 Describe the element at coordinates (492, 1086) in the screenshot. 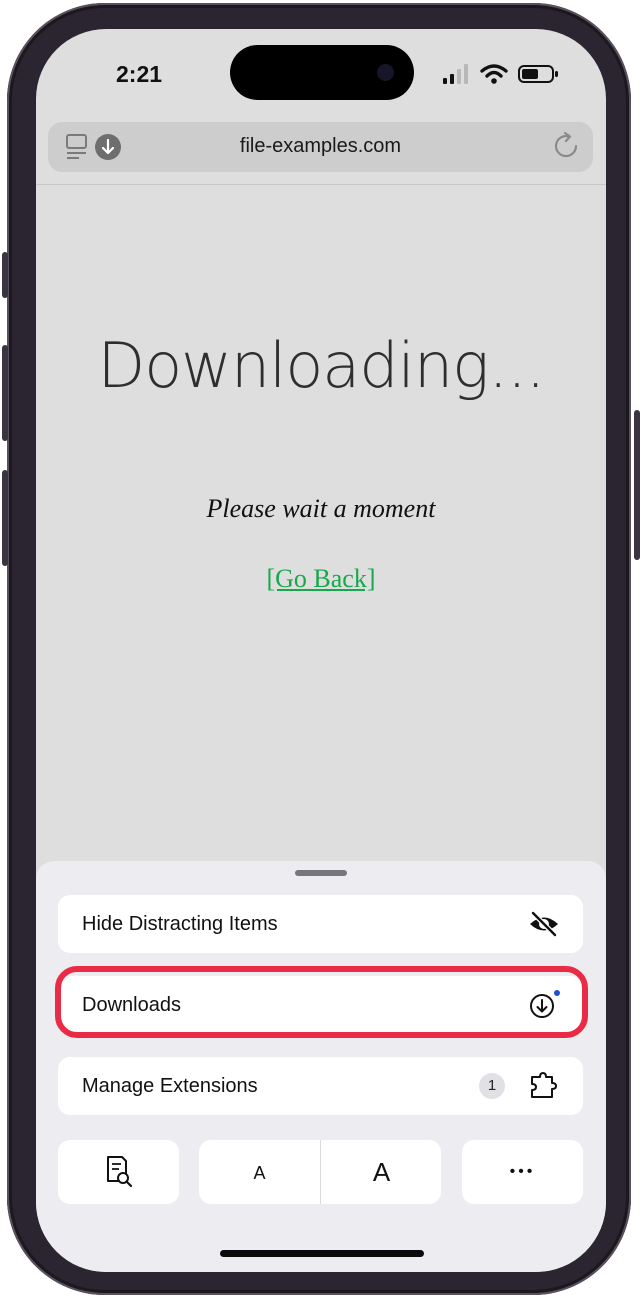

I see `extension-count-badge: 1` at that location.